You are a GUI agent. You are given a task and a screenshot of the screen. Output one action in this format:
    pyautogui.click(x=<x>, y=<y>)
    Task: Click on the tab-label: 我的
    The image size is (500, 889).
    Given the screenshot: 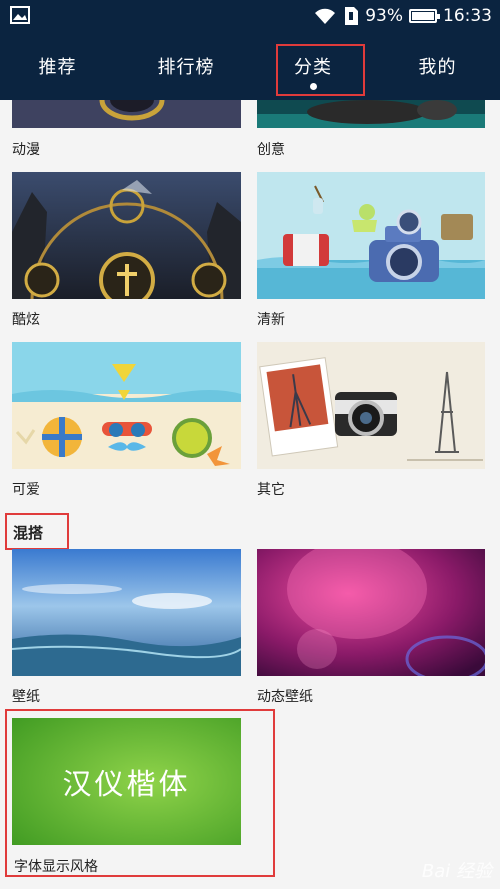 What is the action you would take?
    pyautogui.click(x=437, y=67)
    